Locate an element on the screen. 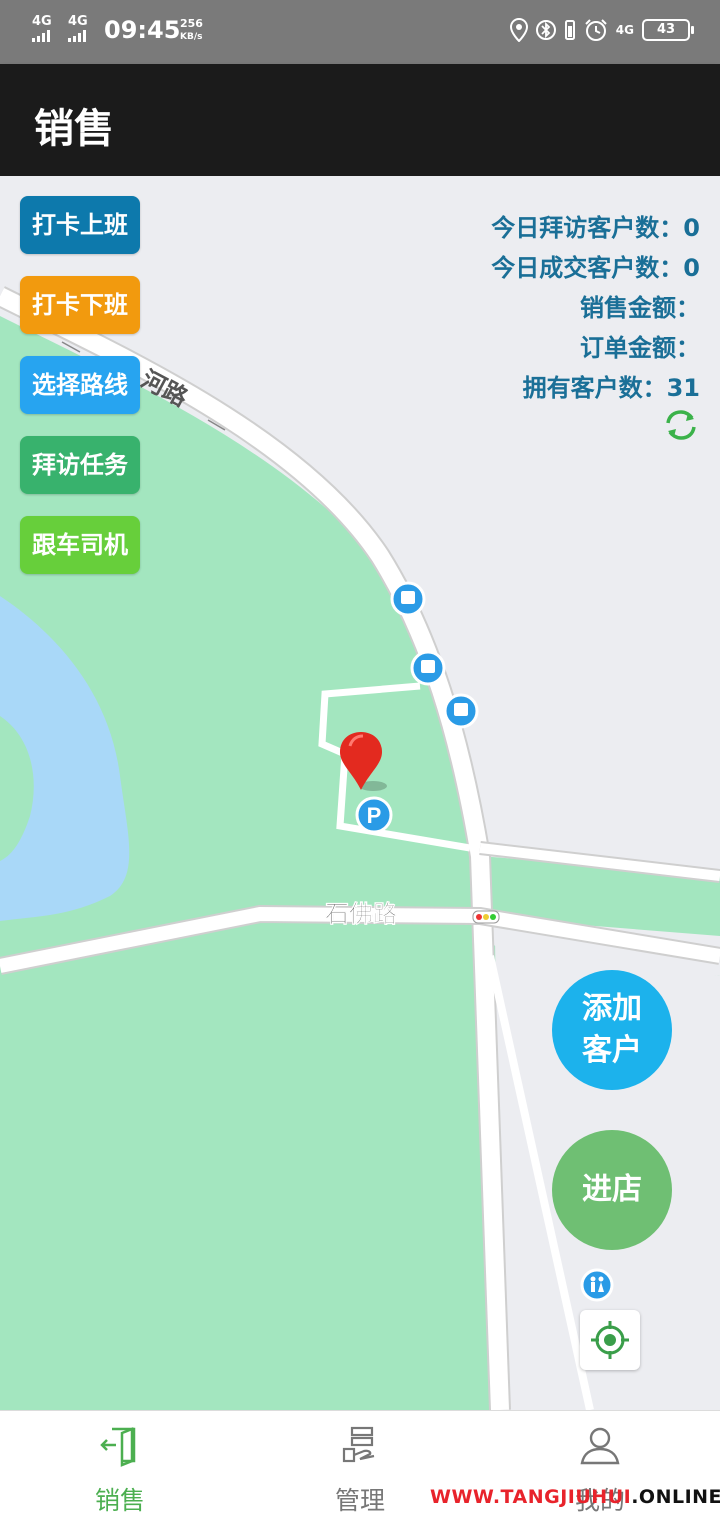 This screenshot has width=720, height=1521. enter-store-label: 进店 is located at coordinates (612, 1189).